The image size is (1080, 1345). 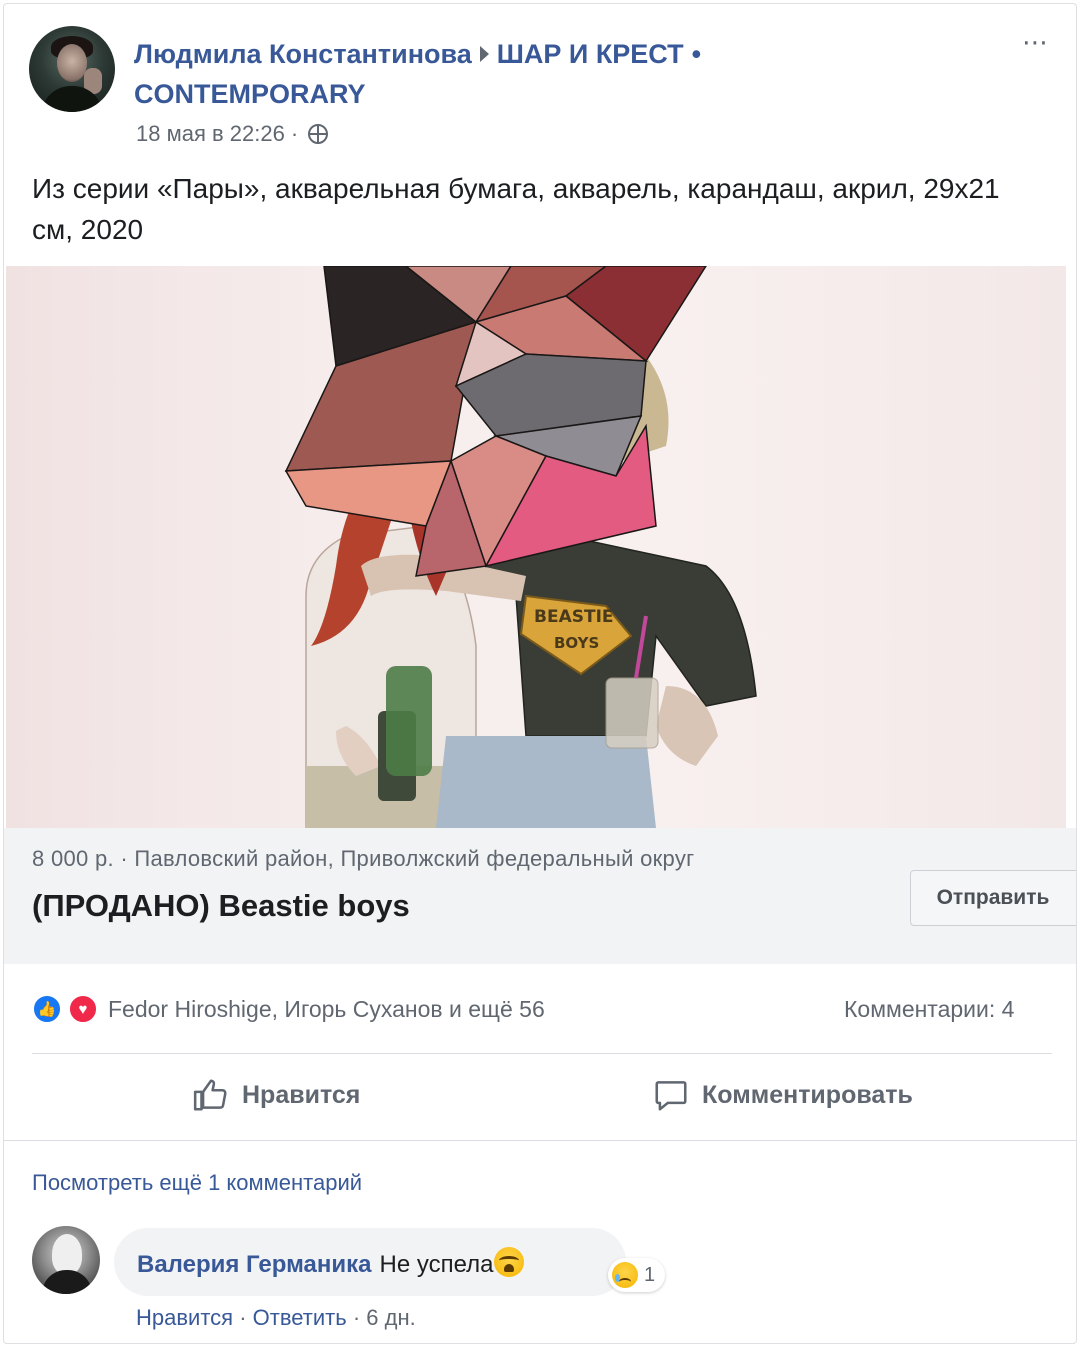 What do you see at coordinates (807, 1094) in the screenshot?
I see `comment-button-label: Комментировать` at bounding box center [807, 1094].